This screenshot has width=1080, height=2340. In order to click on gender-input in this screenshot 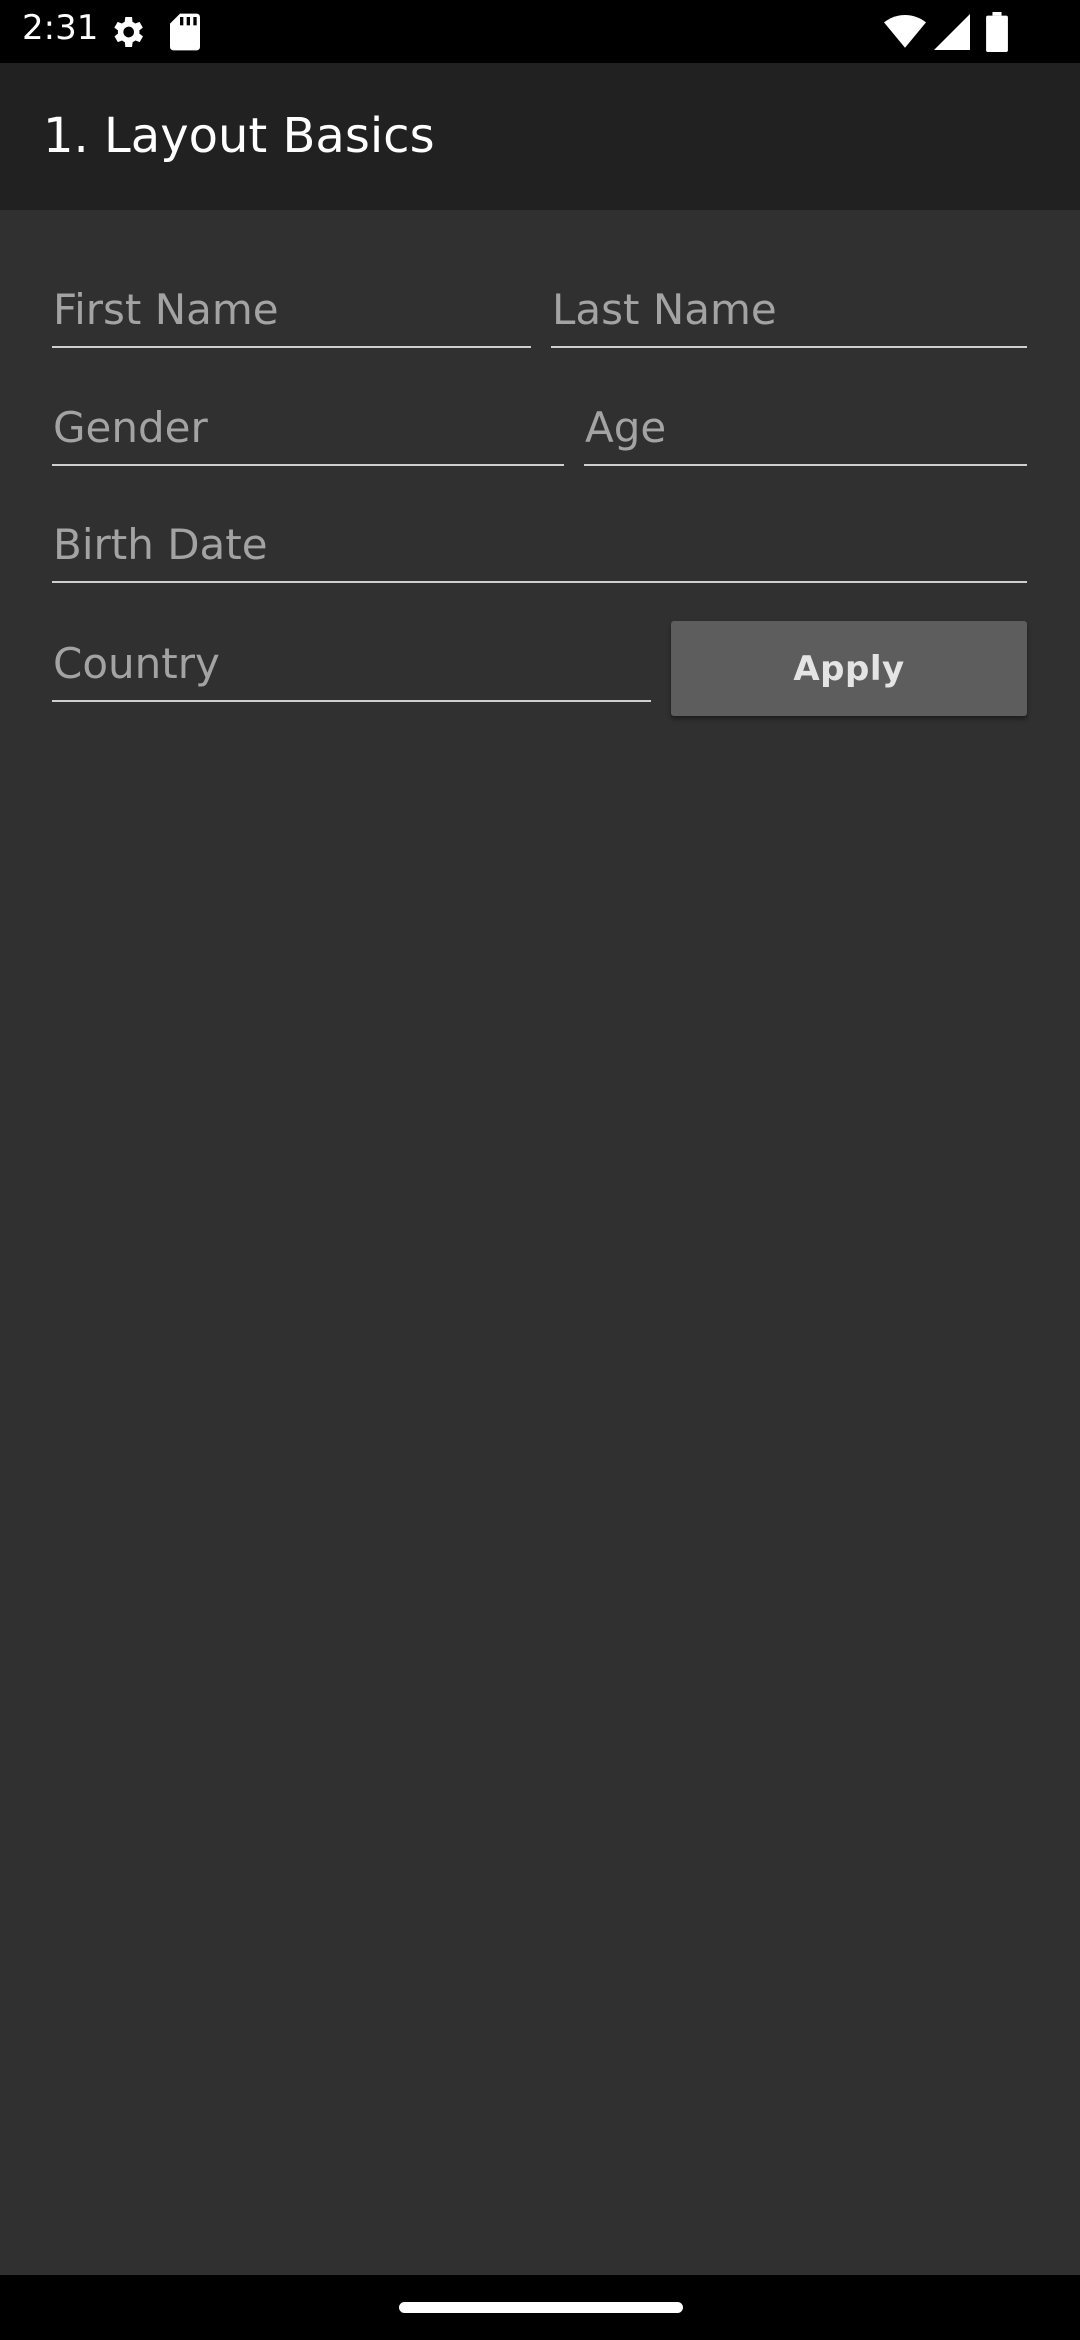, I will do `click(308, 427)`.